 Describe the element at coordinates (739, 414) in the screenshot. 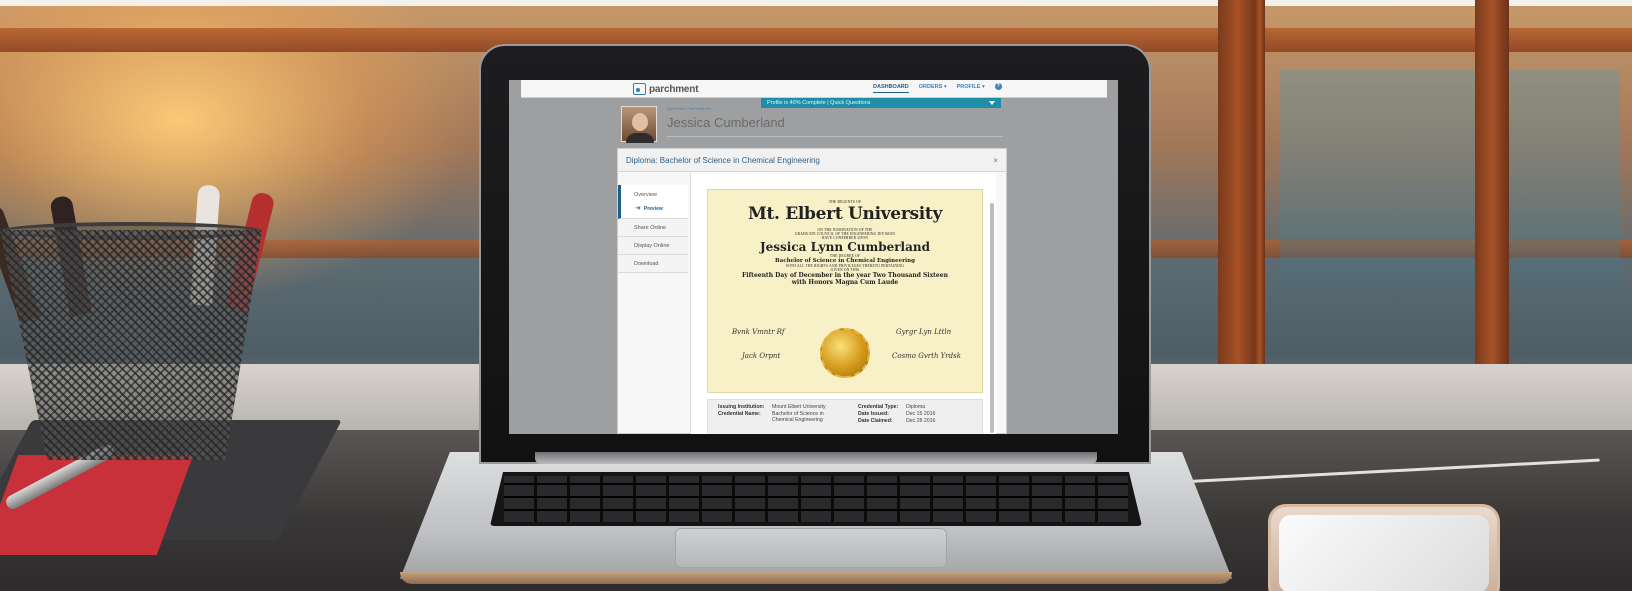

I see `detail-label: Credential Name:` at that location.